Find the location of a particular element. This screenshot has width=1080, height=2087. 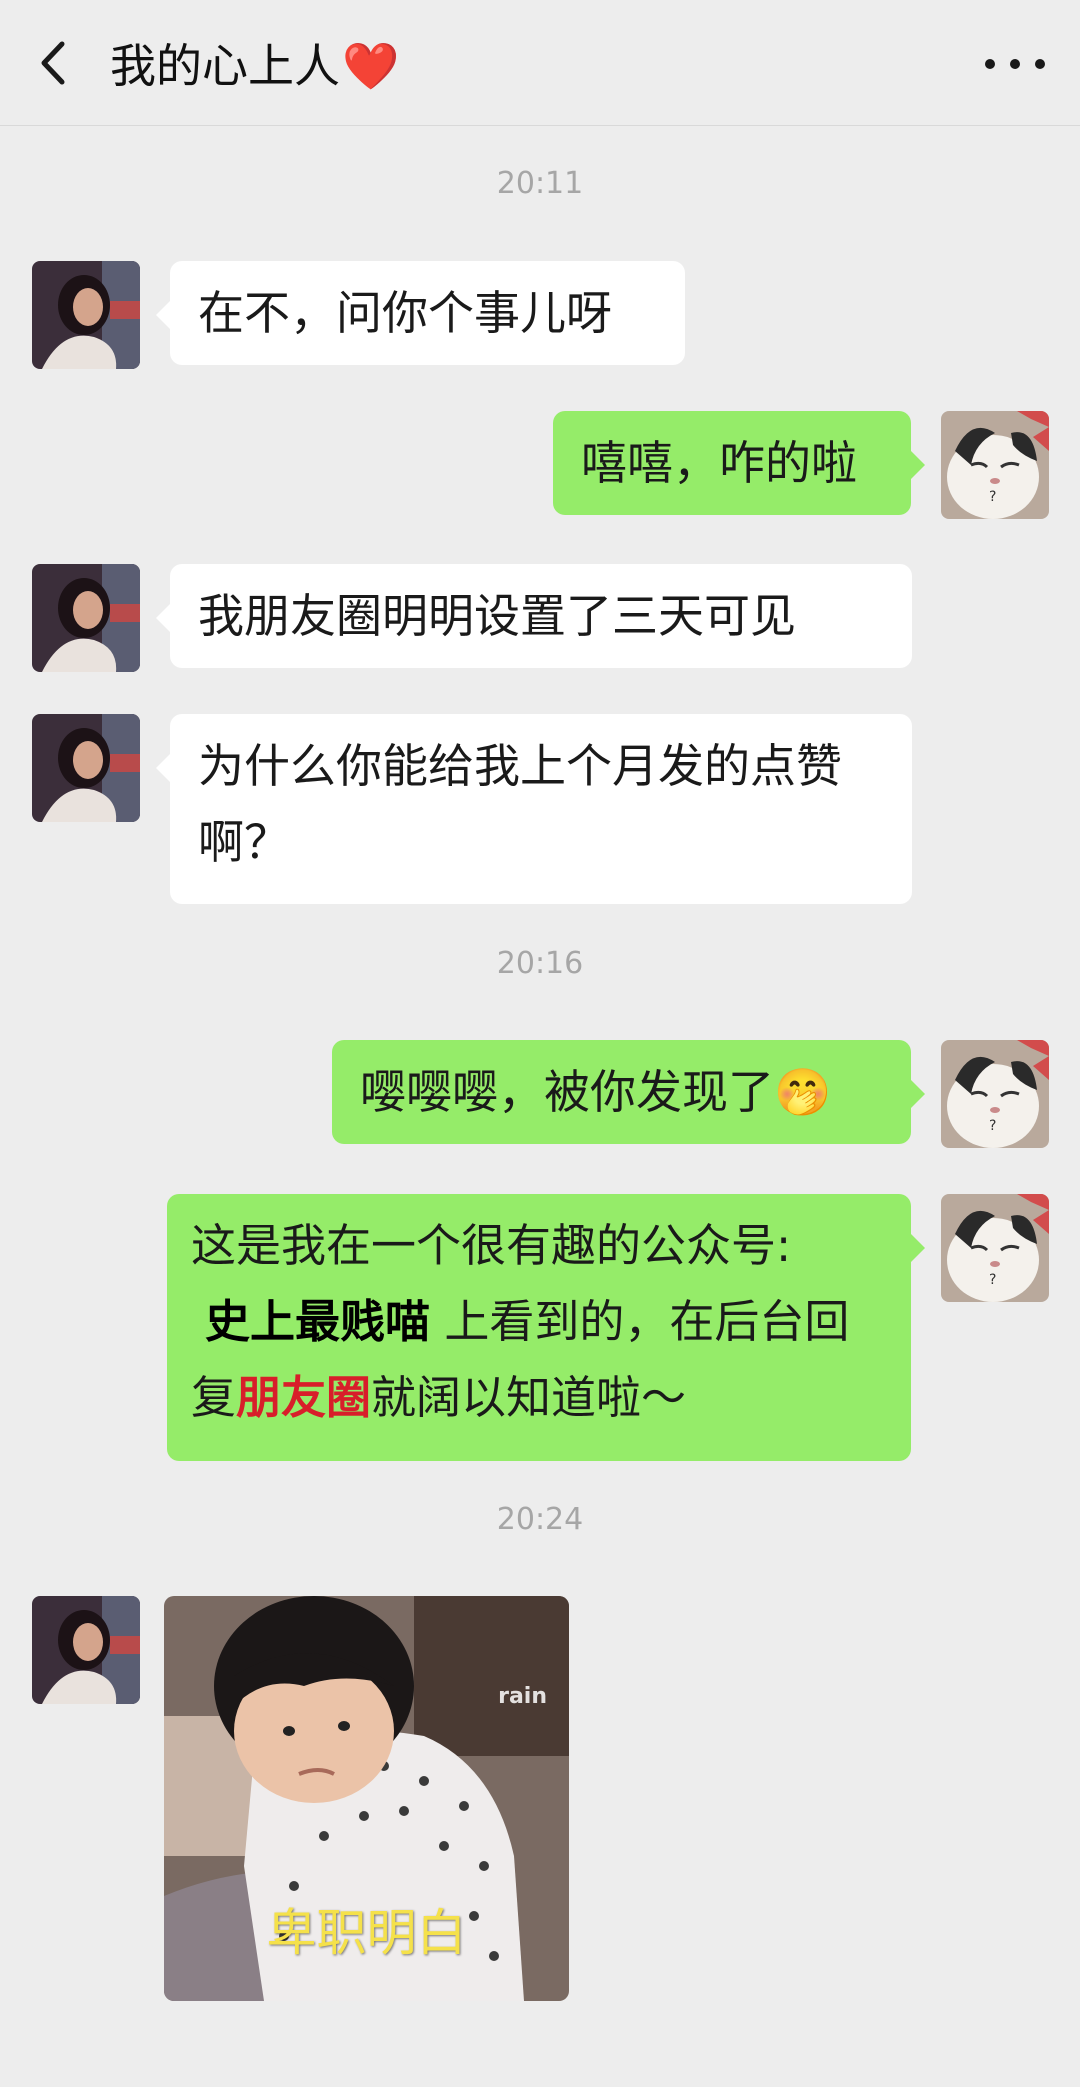

message-text: 为什么你能给我上个月发的点赞啊？ is located at coordinates (520, 804).